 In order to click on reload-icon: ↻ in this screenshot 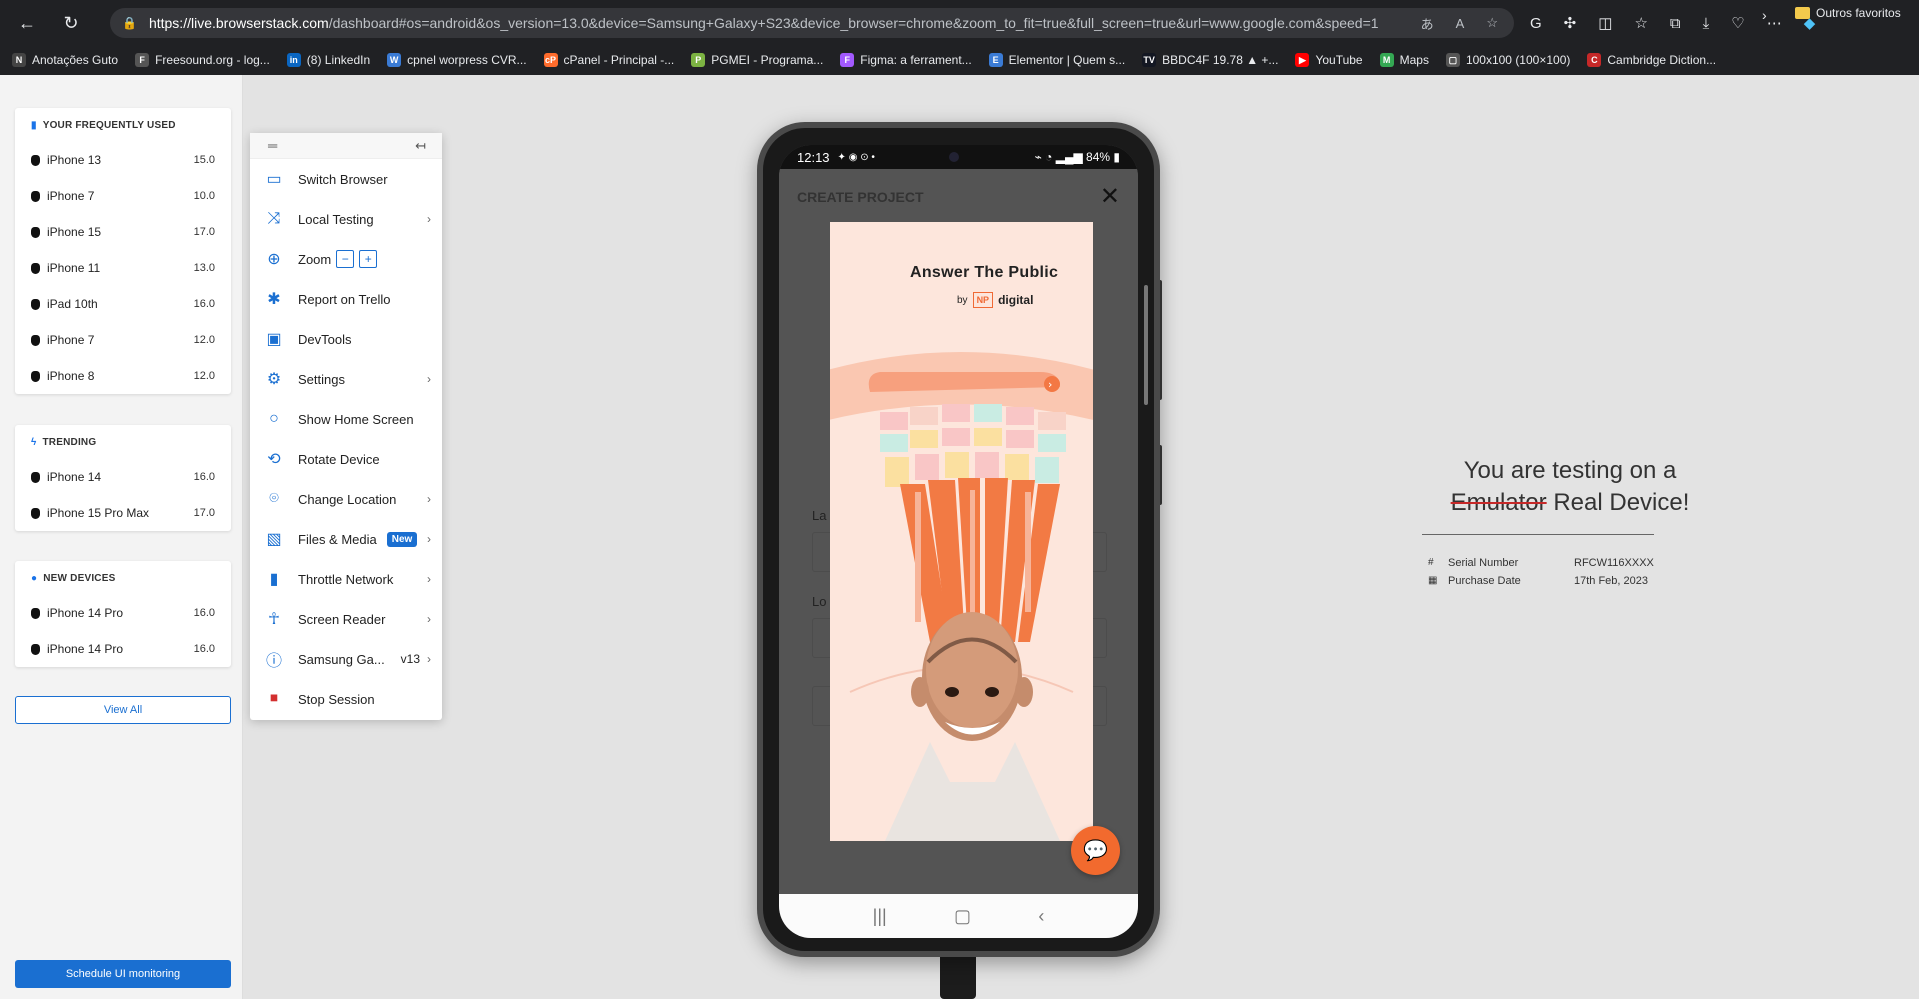, I will do `click(71, 23)`.